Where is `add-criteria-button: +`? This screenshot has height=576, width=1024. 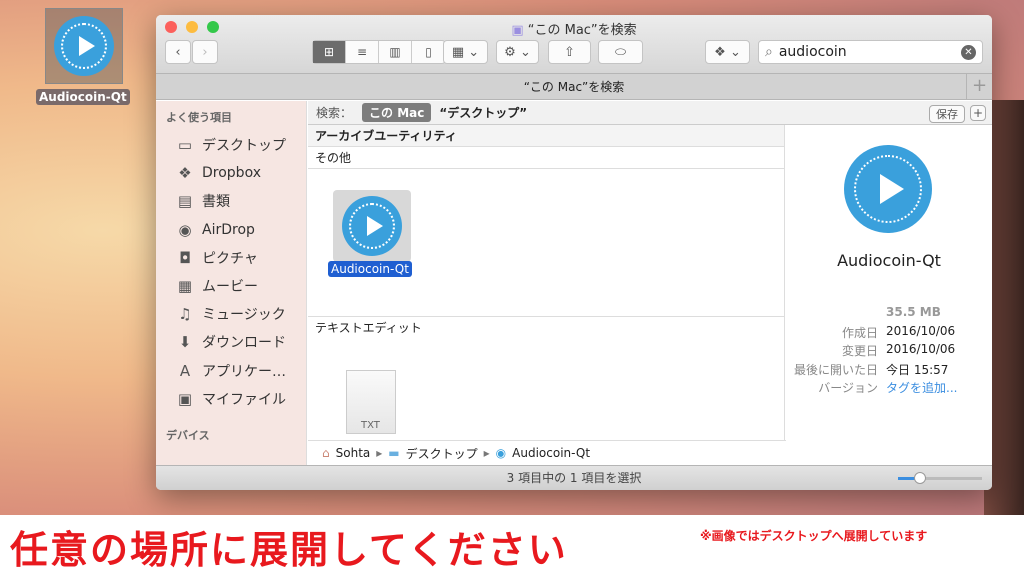
add-criteria-button: + is located at coordinates (978, 113).